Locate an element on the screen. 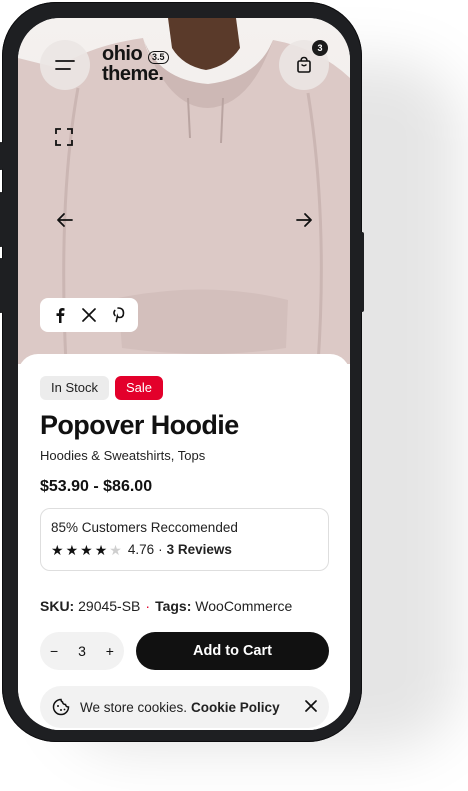  quantity-minus-button: − is located at coordinates (54, 651).